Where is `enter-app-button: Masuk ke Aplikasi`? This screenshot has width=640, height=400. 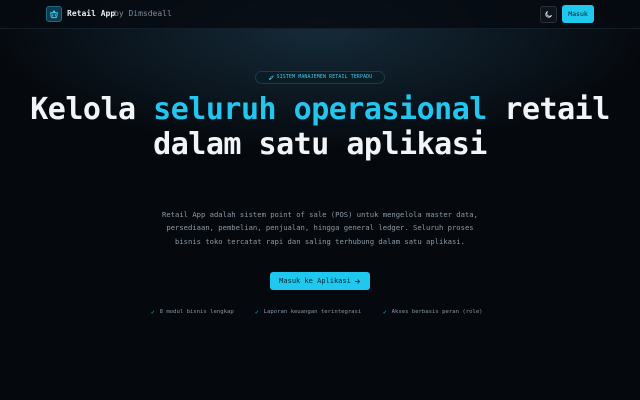
enter-app-button: Masuk ke Aplikasi is located at coordinates (320, 281).